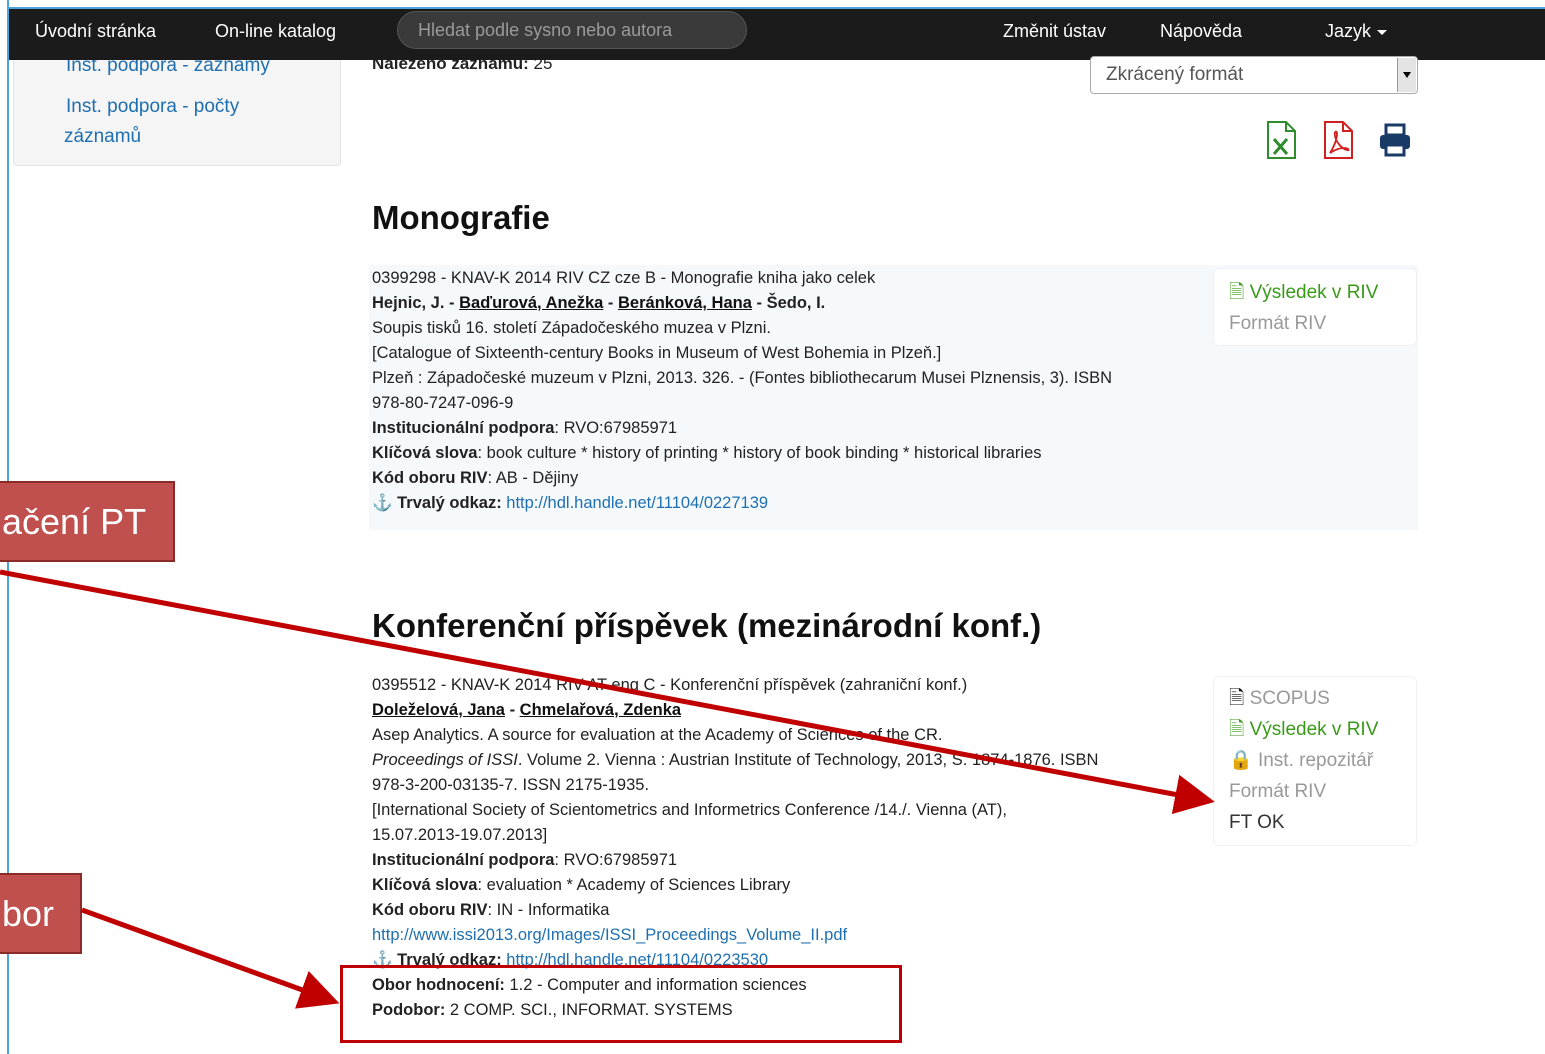 This screenshot has height=1054, width=1545. Describe the element at coordinates (1254, 75) in the screenshot. I see `format-select: Zkrácený formát` at that location.